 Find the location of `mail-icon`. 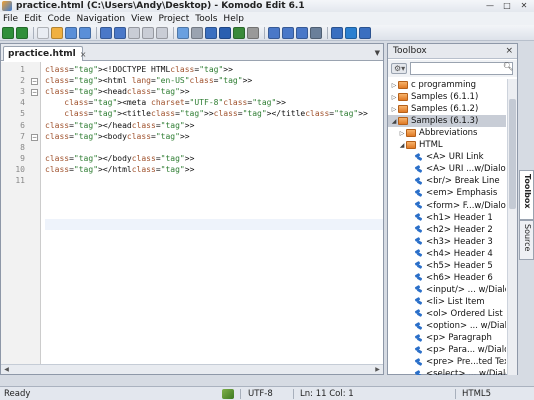

mail-icon is located at coordinates (337, 32).